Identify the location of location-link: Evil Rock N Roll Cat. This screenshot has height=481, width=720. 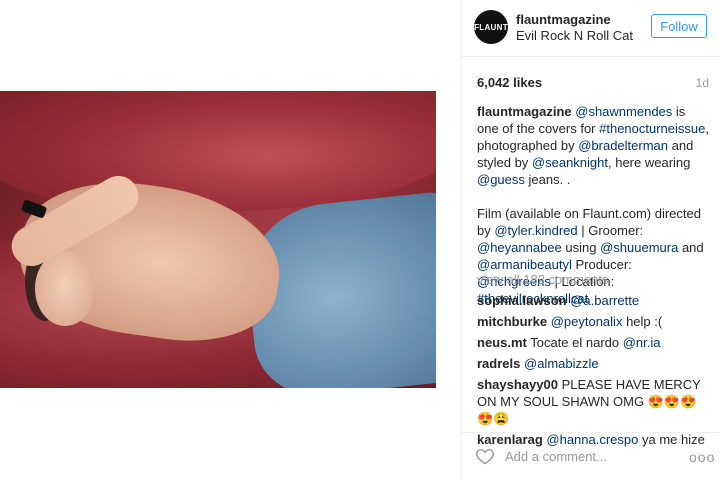
(574, 35).